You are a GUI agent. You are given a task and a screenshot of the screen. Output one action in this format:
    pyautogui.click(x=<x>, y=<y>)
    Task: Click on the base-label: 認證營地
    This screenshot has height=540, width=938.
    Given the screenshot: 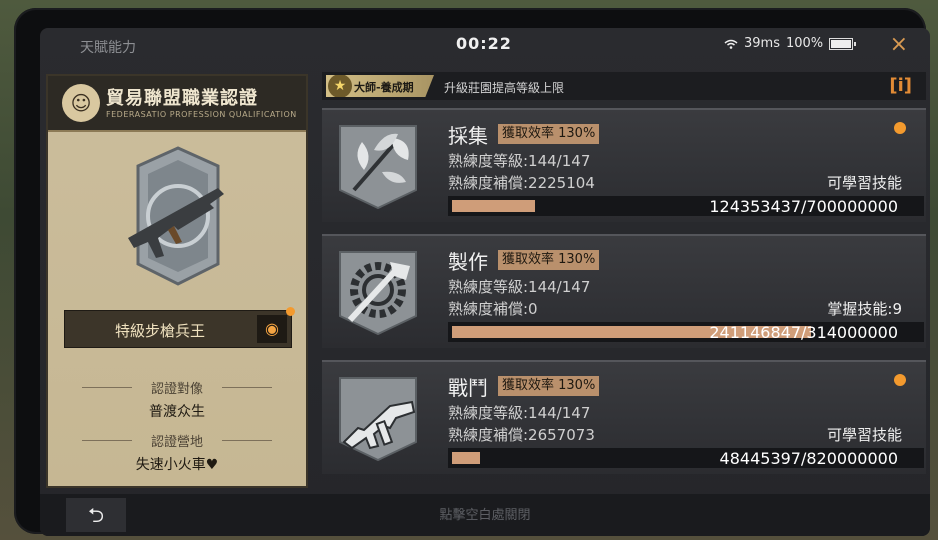 What is the action you would take?
    pyautogui.click(x=176, y=442)
    